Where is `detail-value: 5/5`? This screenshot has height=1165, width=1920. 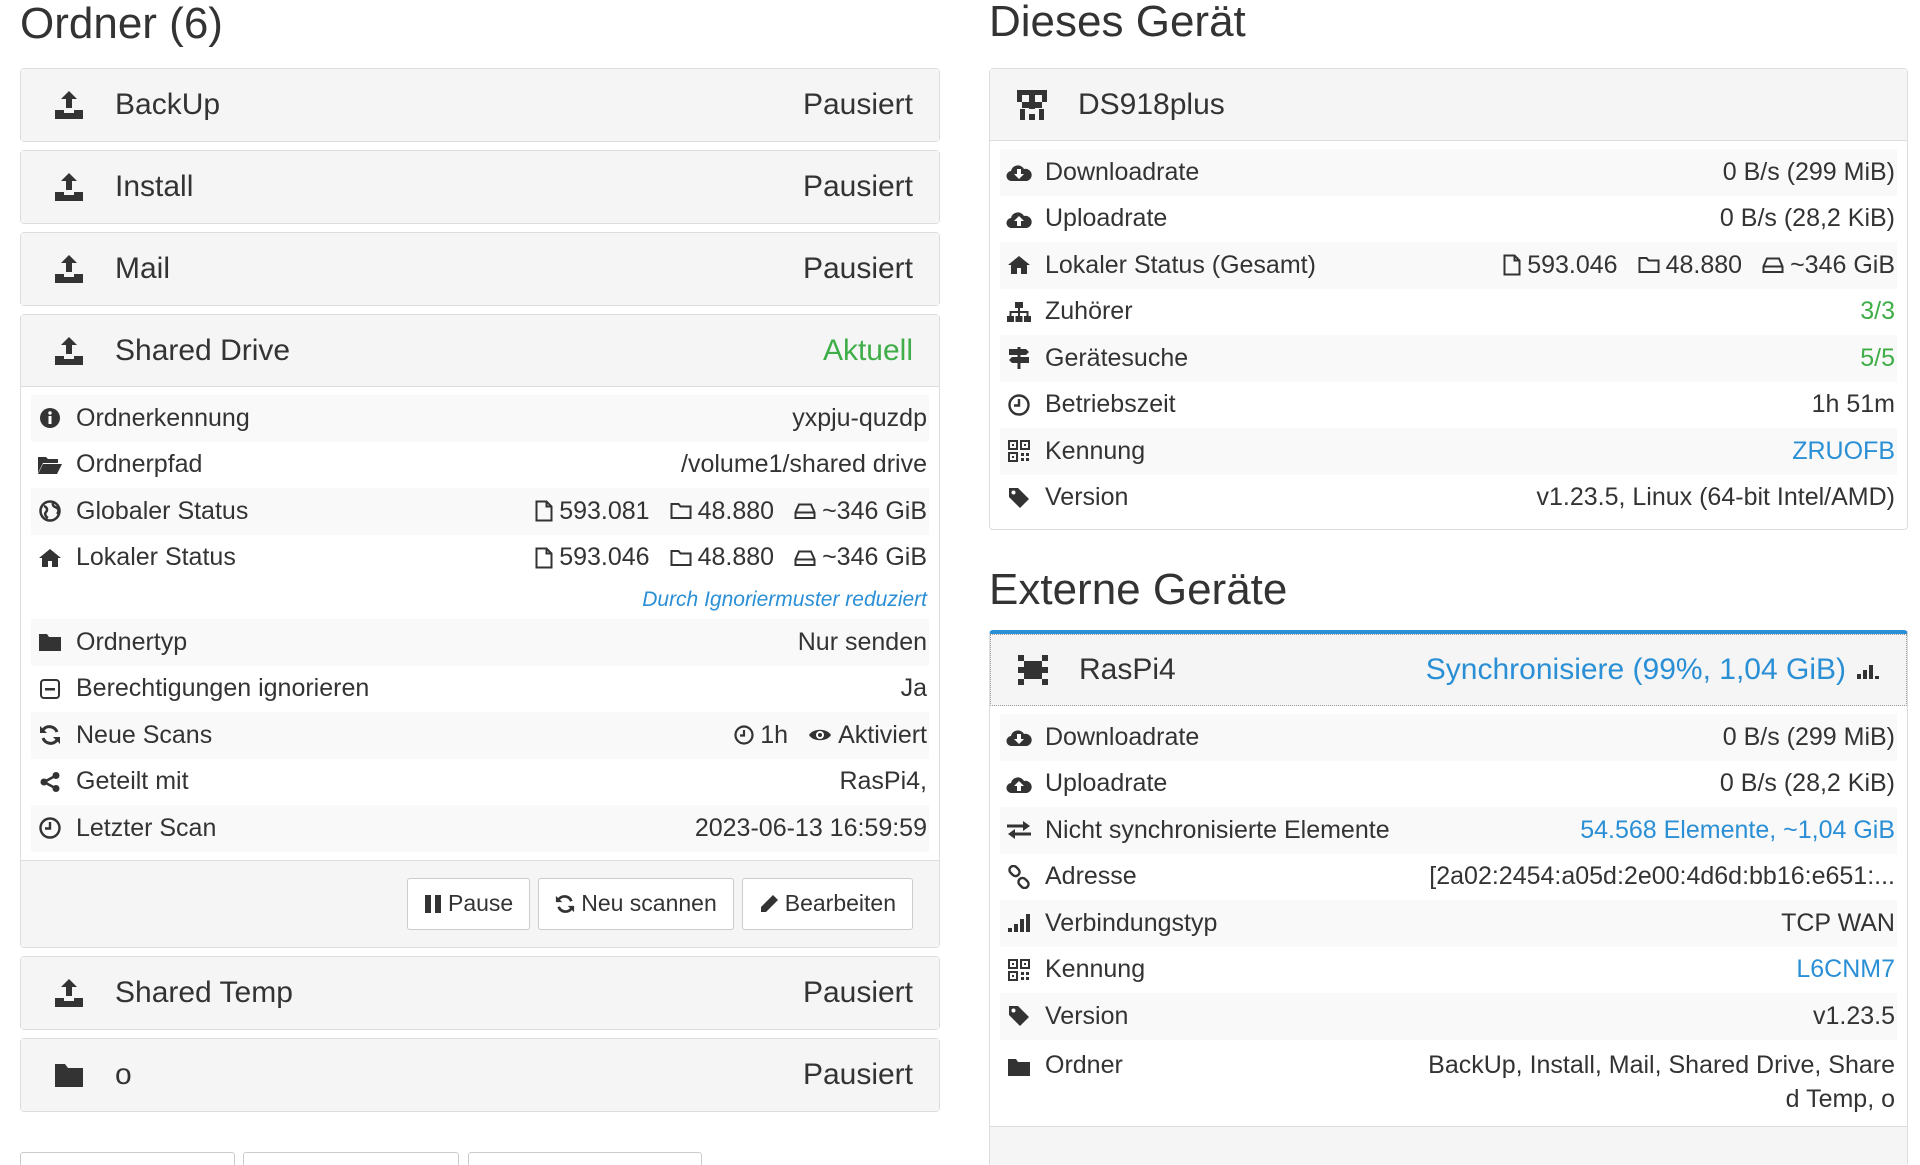
detail-value: 5/5 is located at coordinates (1877, 357).